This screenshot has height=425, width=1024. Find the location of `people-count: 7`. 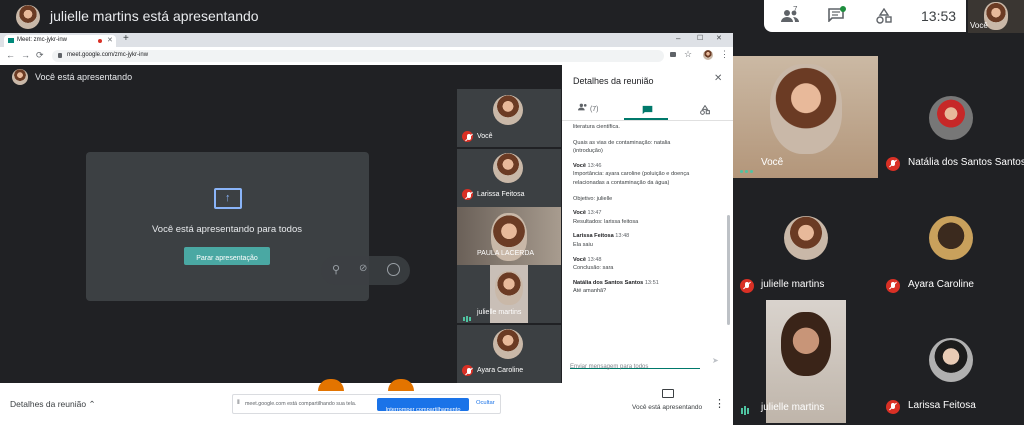

people-count: 7 is located at coordinates (795, 9).